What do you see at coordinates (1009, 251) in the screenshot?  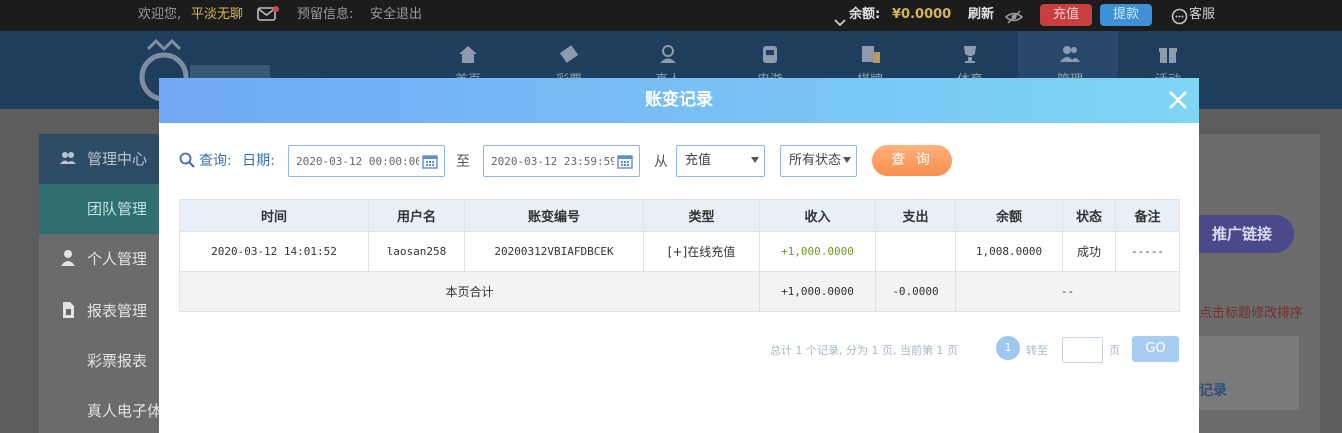 I see `cell-balance: 1,008.0000` at bounding box center [1009, 251].